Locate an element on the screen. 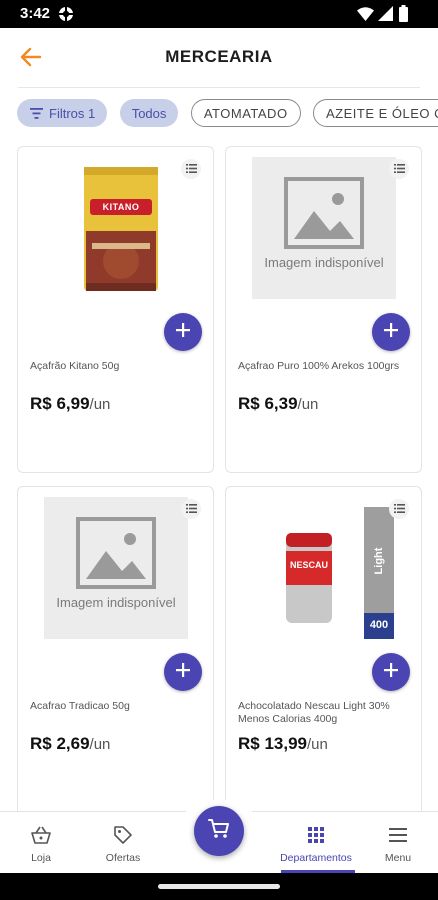 The width and height of the screenshot is (438, 900). nav-item-menu: Menu is located at coordinates (398, 843).